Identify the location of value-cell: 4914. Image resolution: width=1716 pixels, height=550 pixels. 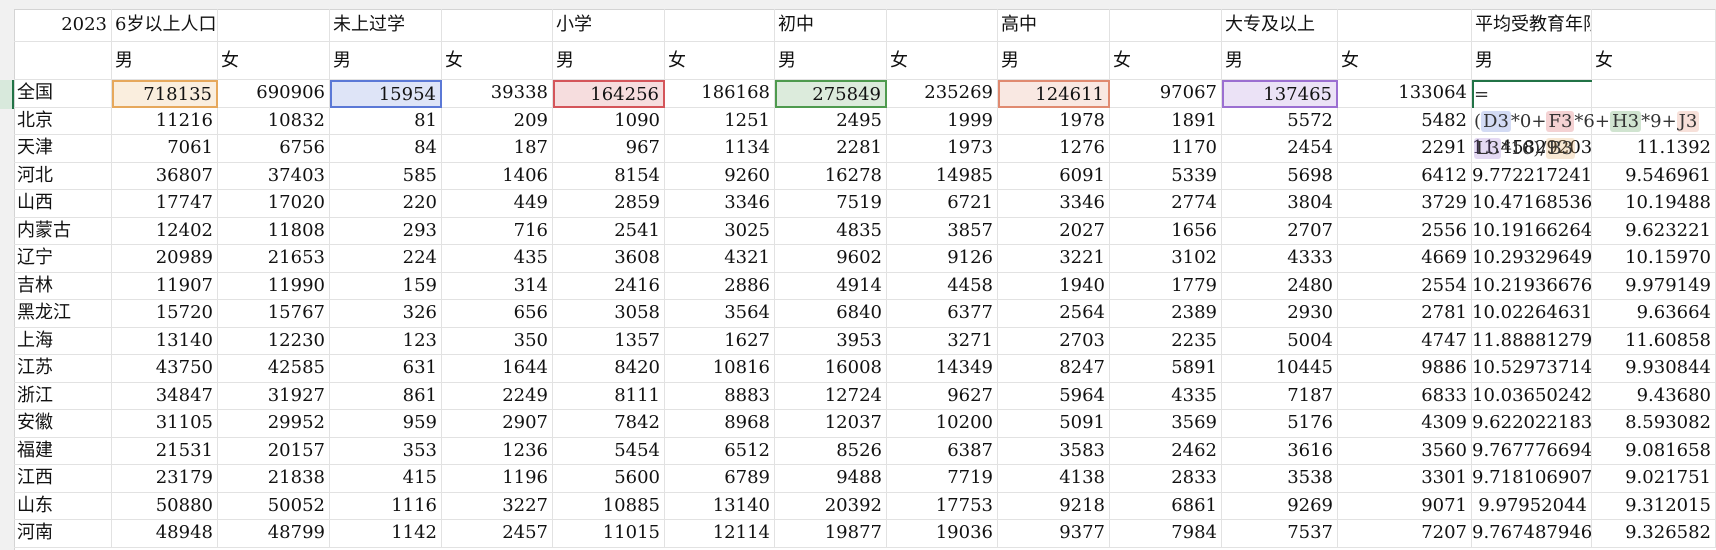
(831, 286).